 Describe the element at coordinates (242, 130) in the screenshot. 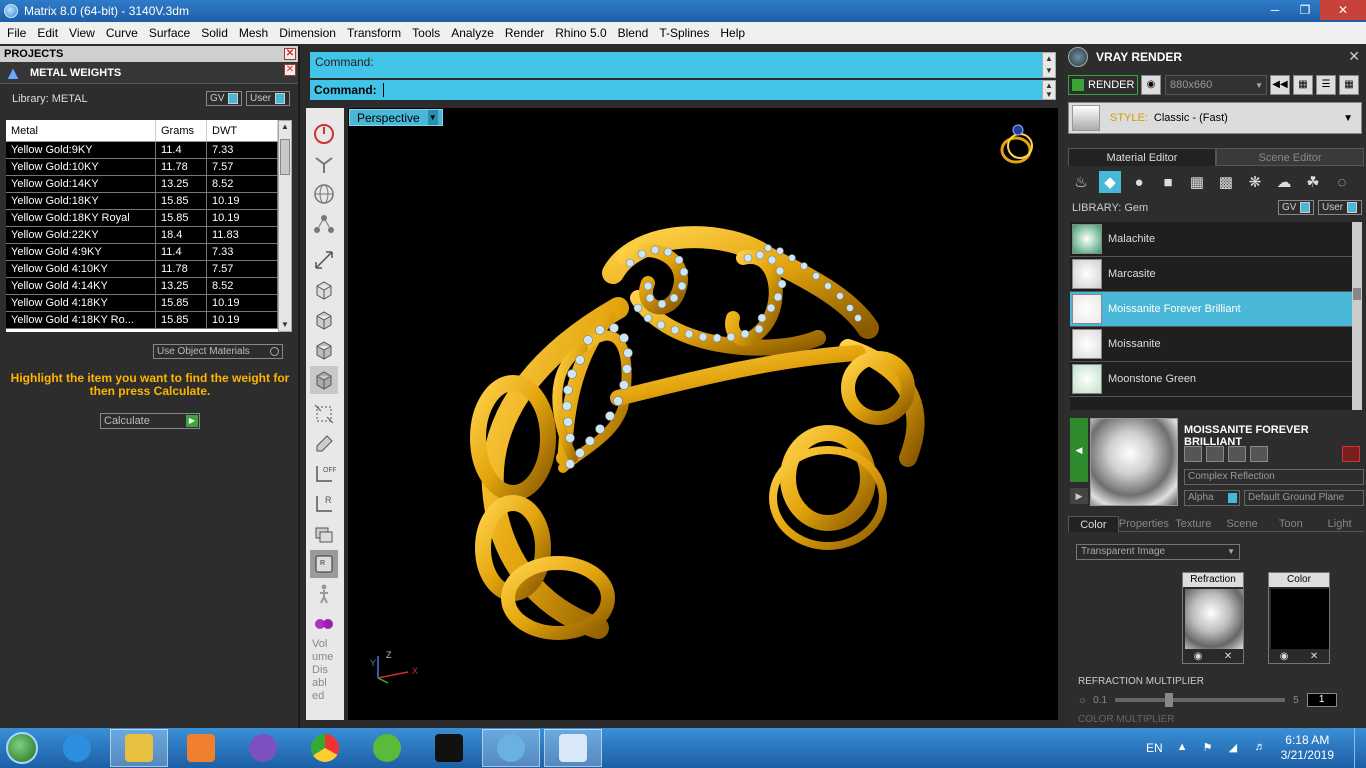

I see `column-dwt: DWT` at that location.